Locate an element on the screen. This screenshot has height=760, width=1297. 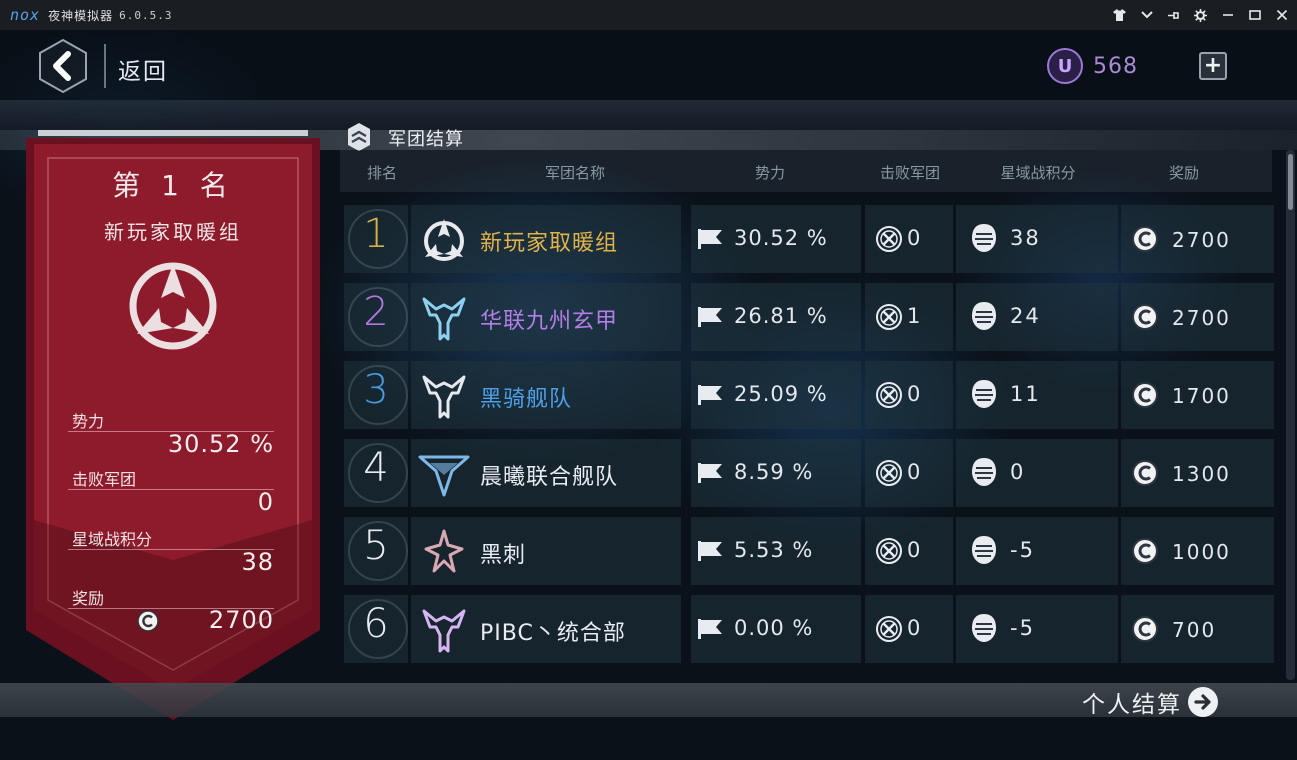
tshirt-icon is located at coordinates (1119, 15).